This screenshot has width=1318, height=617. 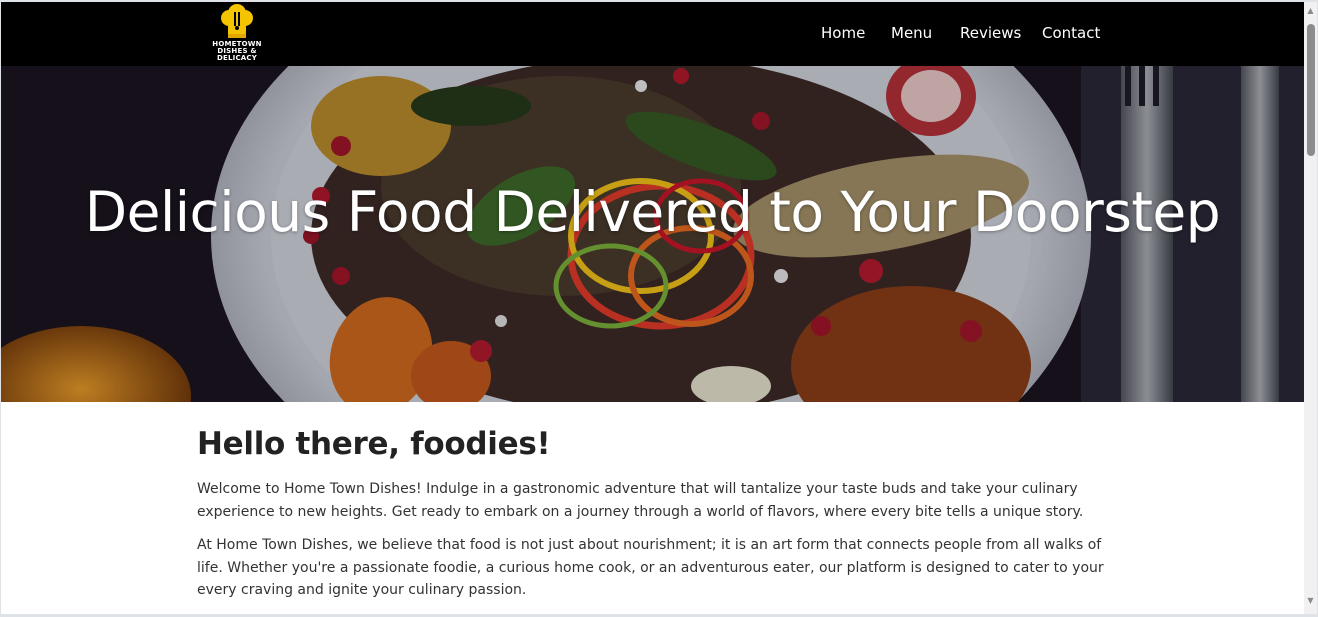 I want to click on nav-contact-link: Contact, so click(x=1071, y=33).